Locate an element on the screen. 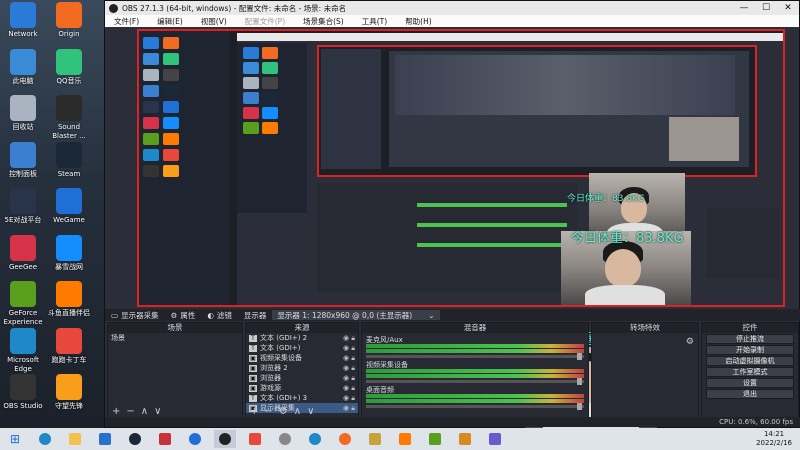 The height and width of the screenshot is (450, 800). taskbar-nvidia is located at coordinates (435, 439).